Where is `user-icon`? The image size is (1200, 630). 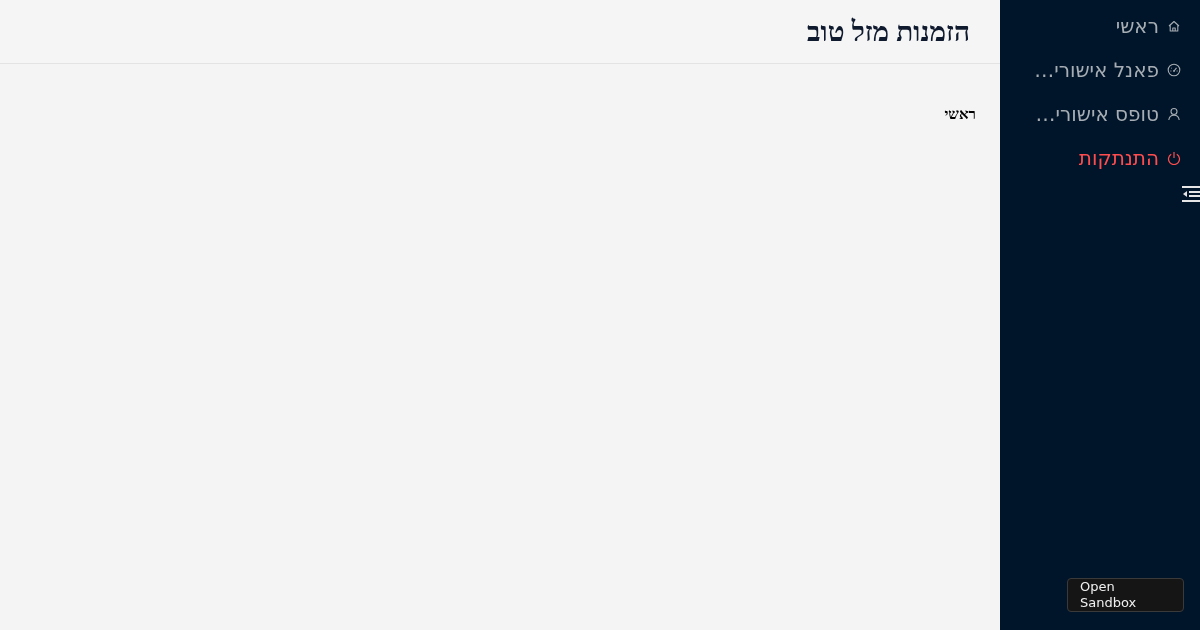
user-icon is located at coordinates (1174, 114).